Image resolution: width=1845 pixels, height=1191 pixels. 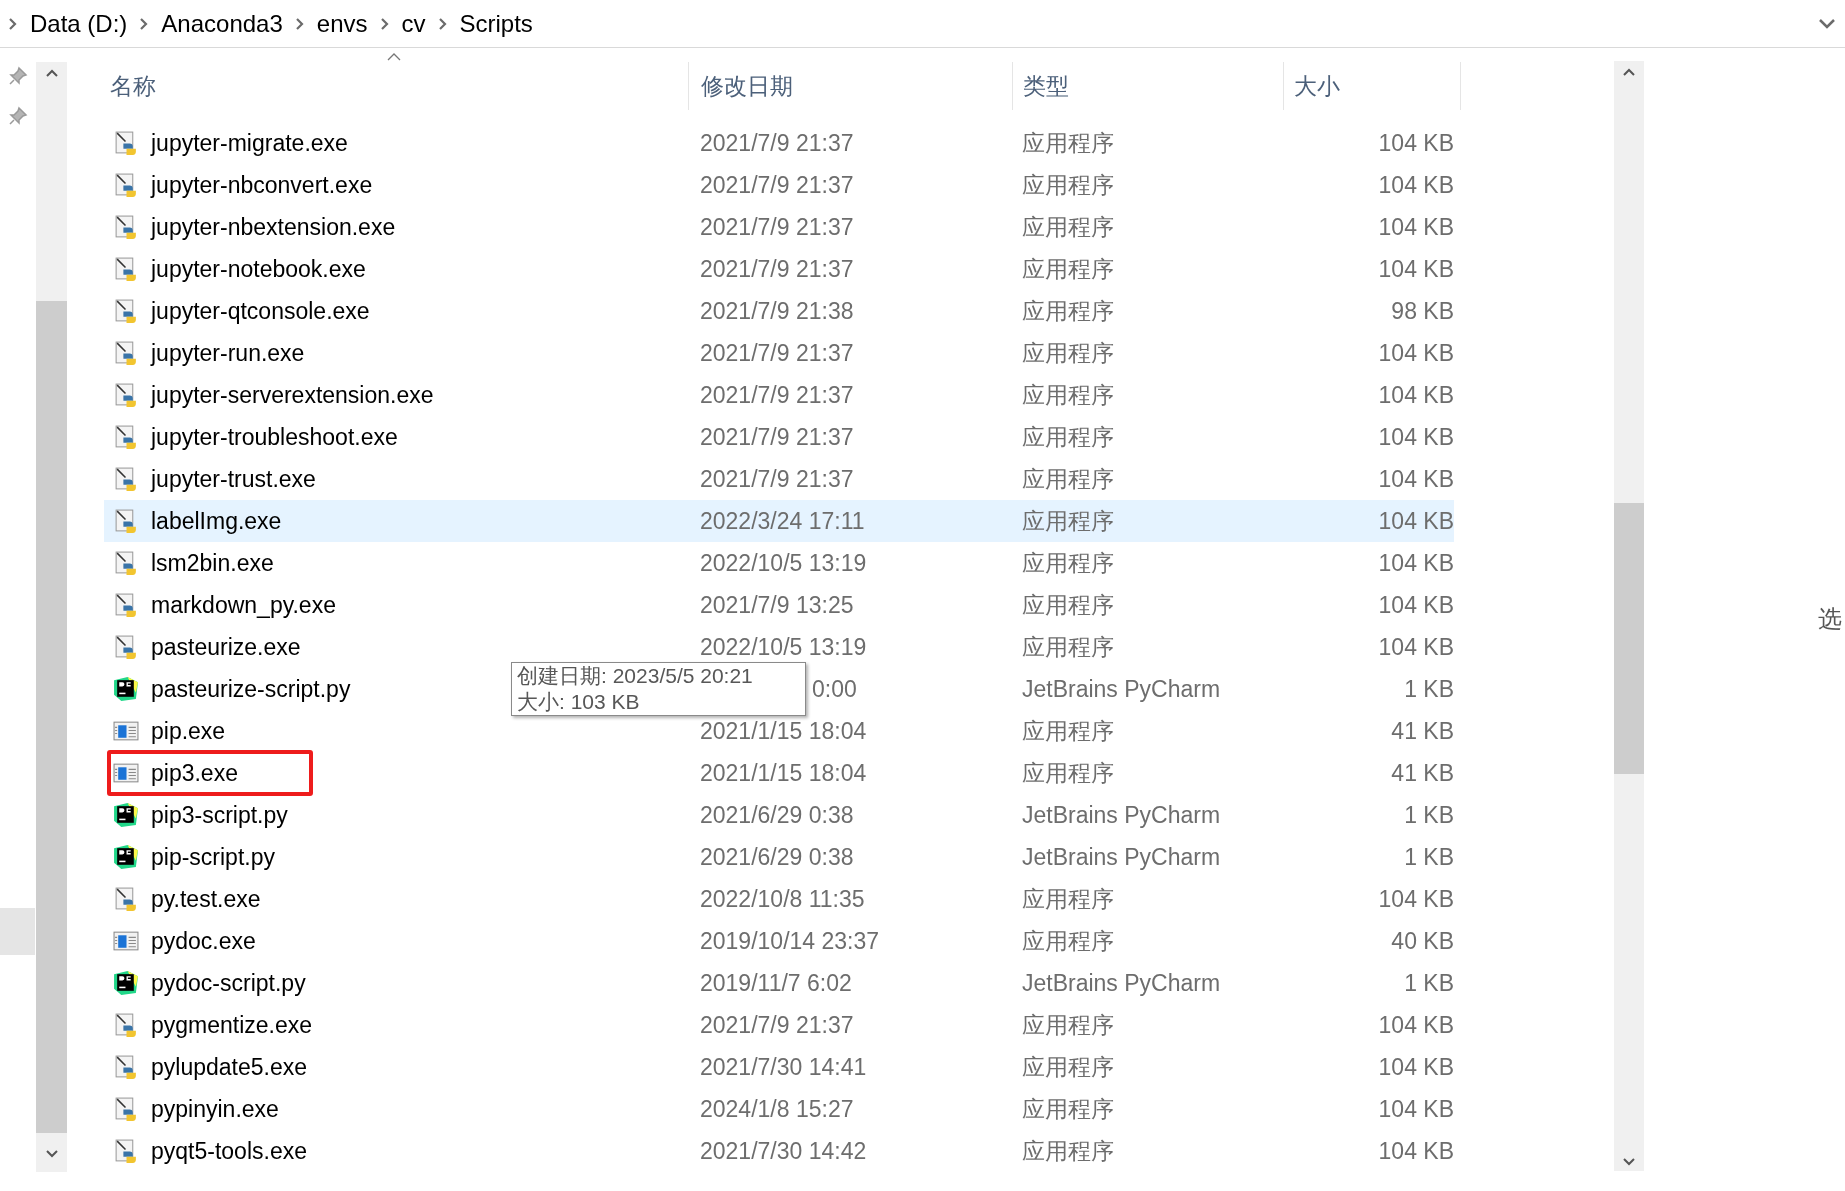 What do you see at coordinates (777, 605) in the screenshot?
I see `date-cell-text: 2021/7/9 13:25` at bounding box center [777, 605].